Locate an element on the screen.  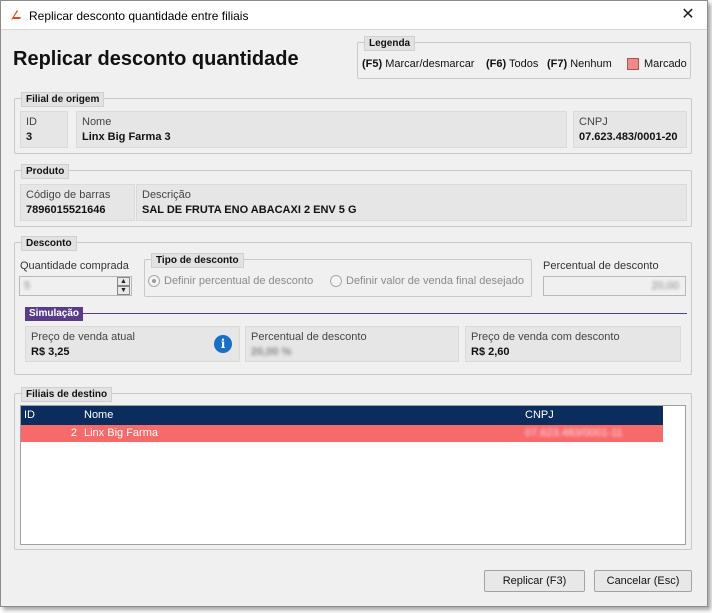
current-price-field: Preço de venda atual R$ 3,25 is located at coordinates (132, 344).